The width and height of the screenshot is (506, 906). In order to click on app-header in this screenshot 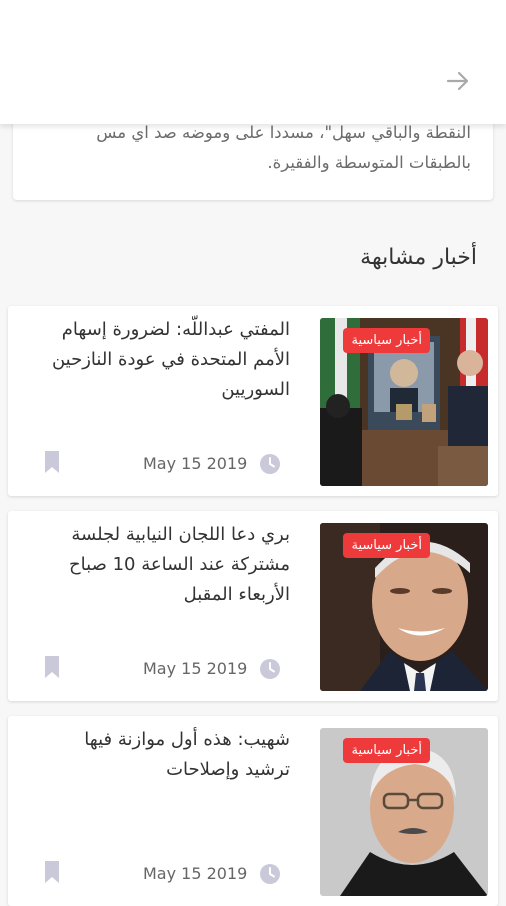, I will do `click(253, 62)`.